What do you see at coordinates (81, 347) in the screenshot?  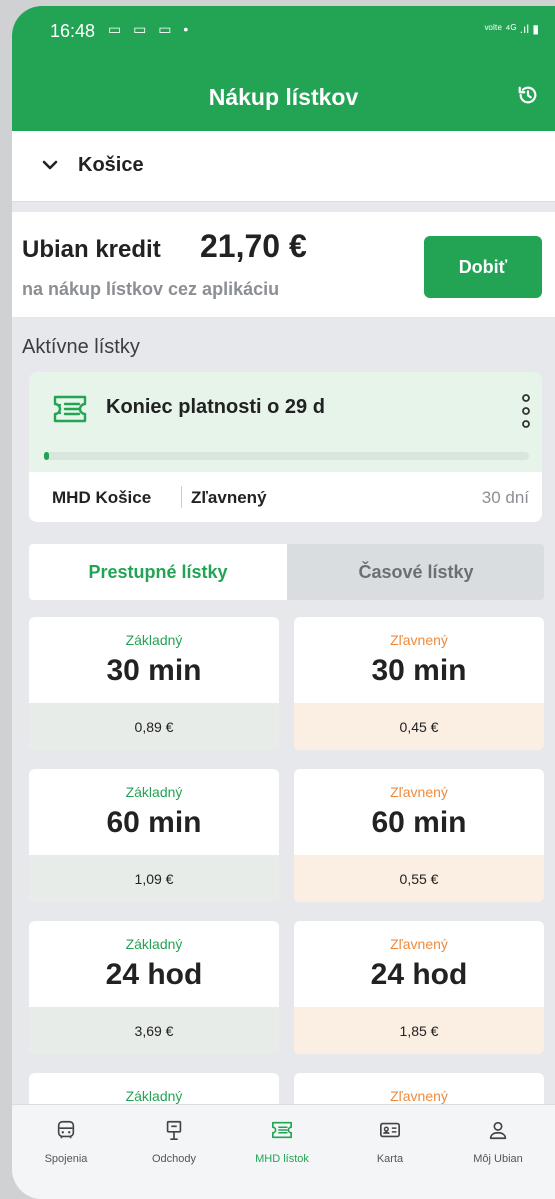 I see `active-tickets-heading: Aktívne lístky` at bounding box center [81, 347].